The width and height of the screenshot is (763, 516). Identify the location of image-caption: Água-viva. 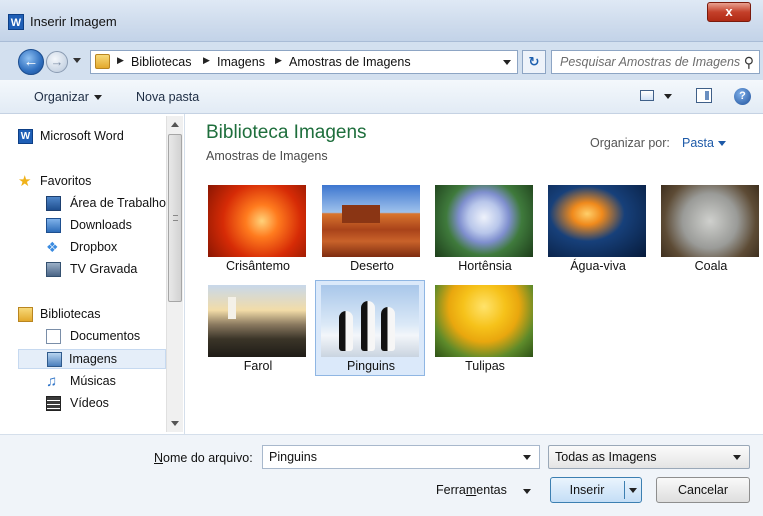
(598, 266).